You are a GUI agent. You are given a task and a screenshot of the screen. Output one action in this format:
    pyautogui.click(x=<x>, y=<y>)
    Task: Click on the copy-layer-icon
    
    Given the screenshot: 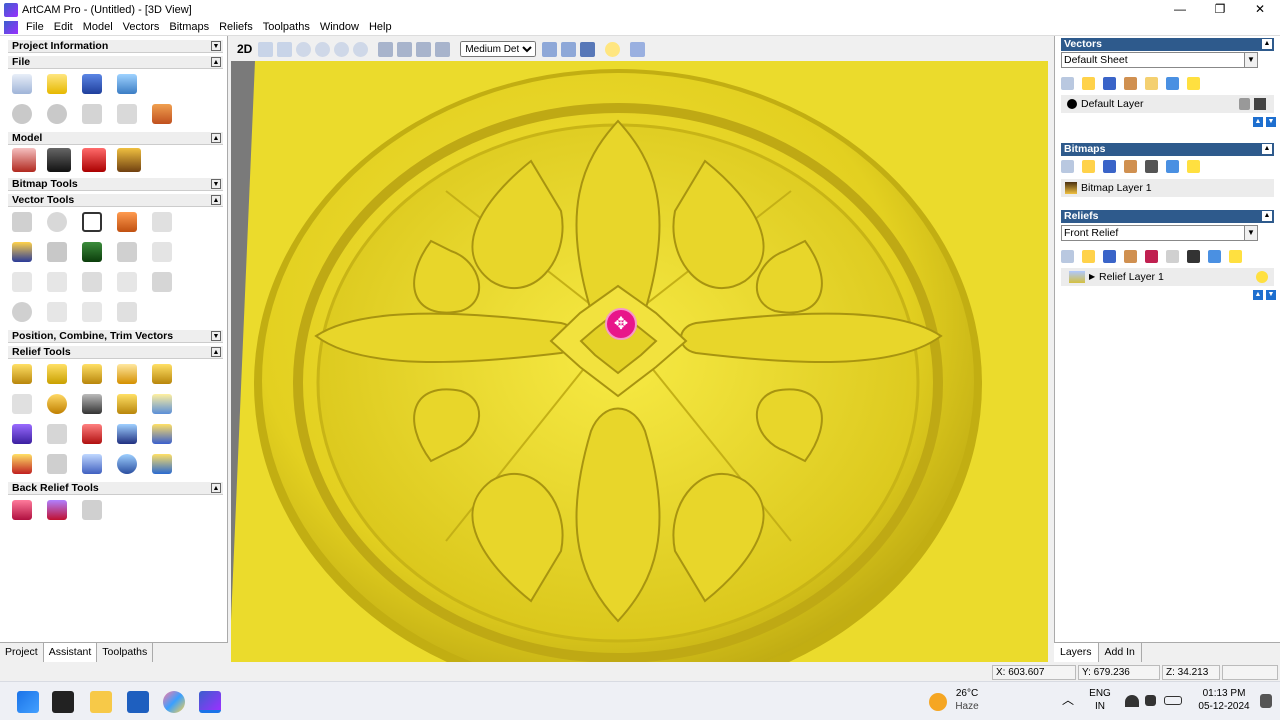 What is the action you would take?
    pyautogui.click(x=1130, y=83)
    